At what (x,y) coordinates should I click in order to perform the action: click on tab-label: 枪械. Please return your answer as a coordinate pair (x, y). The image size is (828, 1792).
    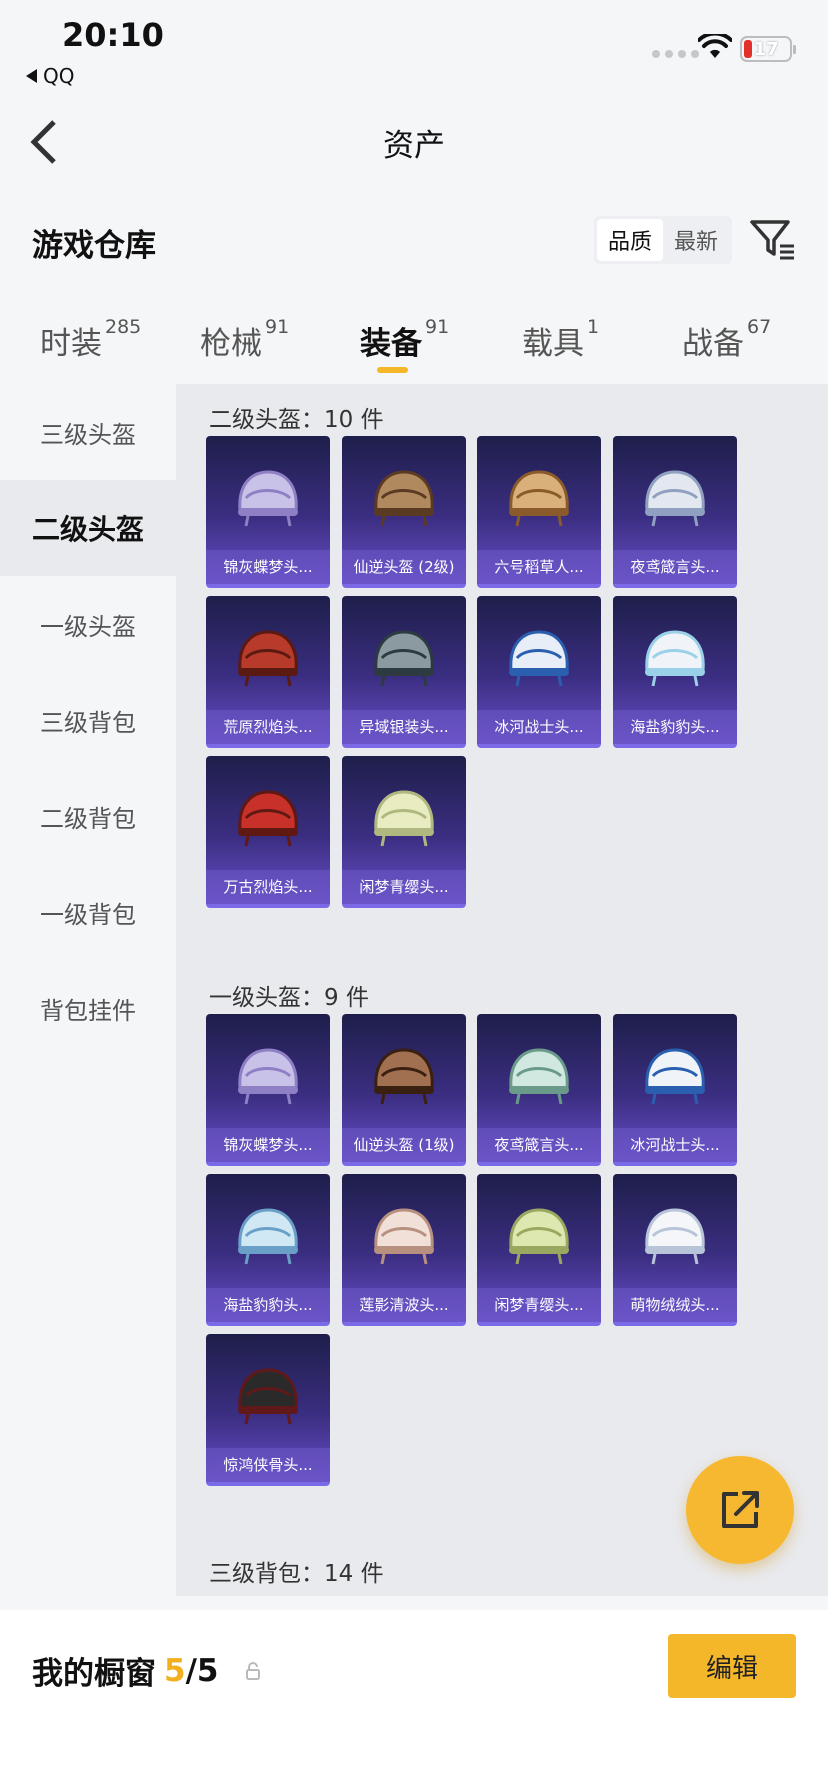
    Looking at the image, I should click on (231, 344).